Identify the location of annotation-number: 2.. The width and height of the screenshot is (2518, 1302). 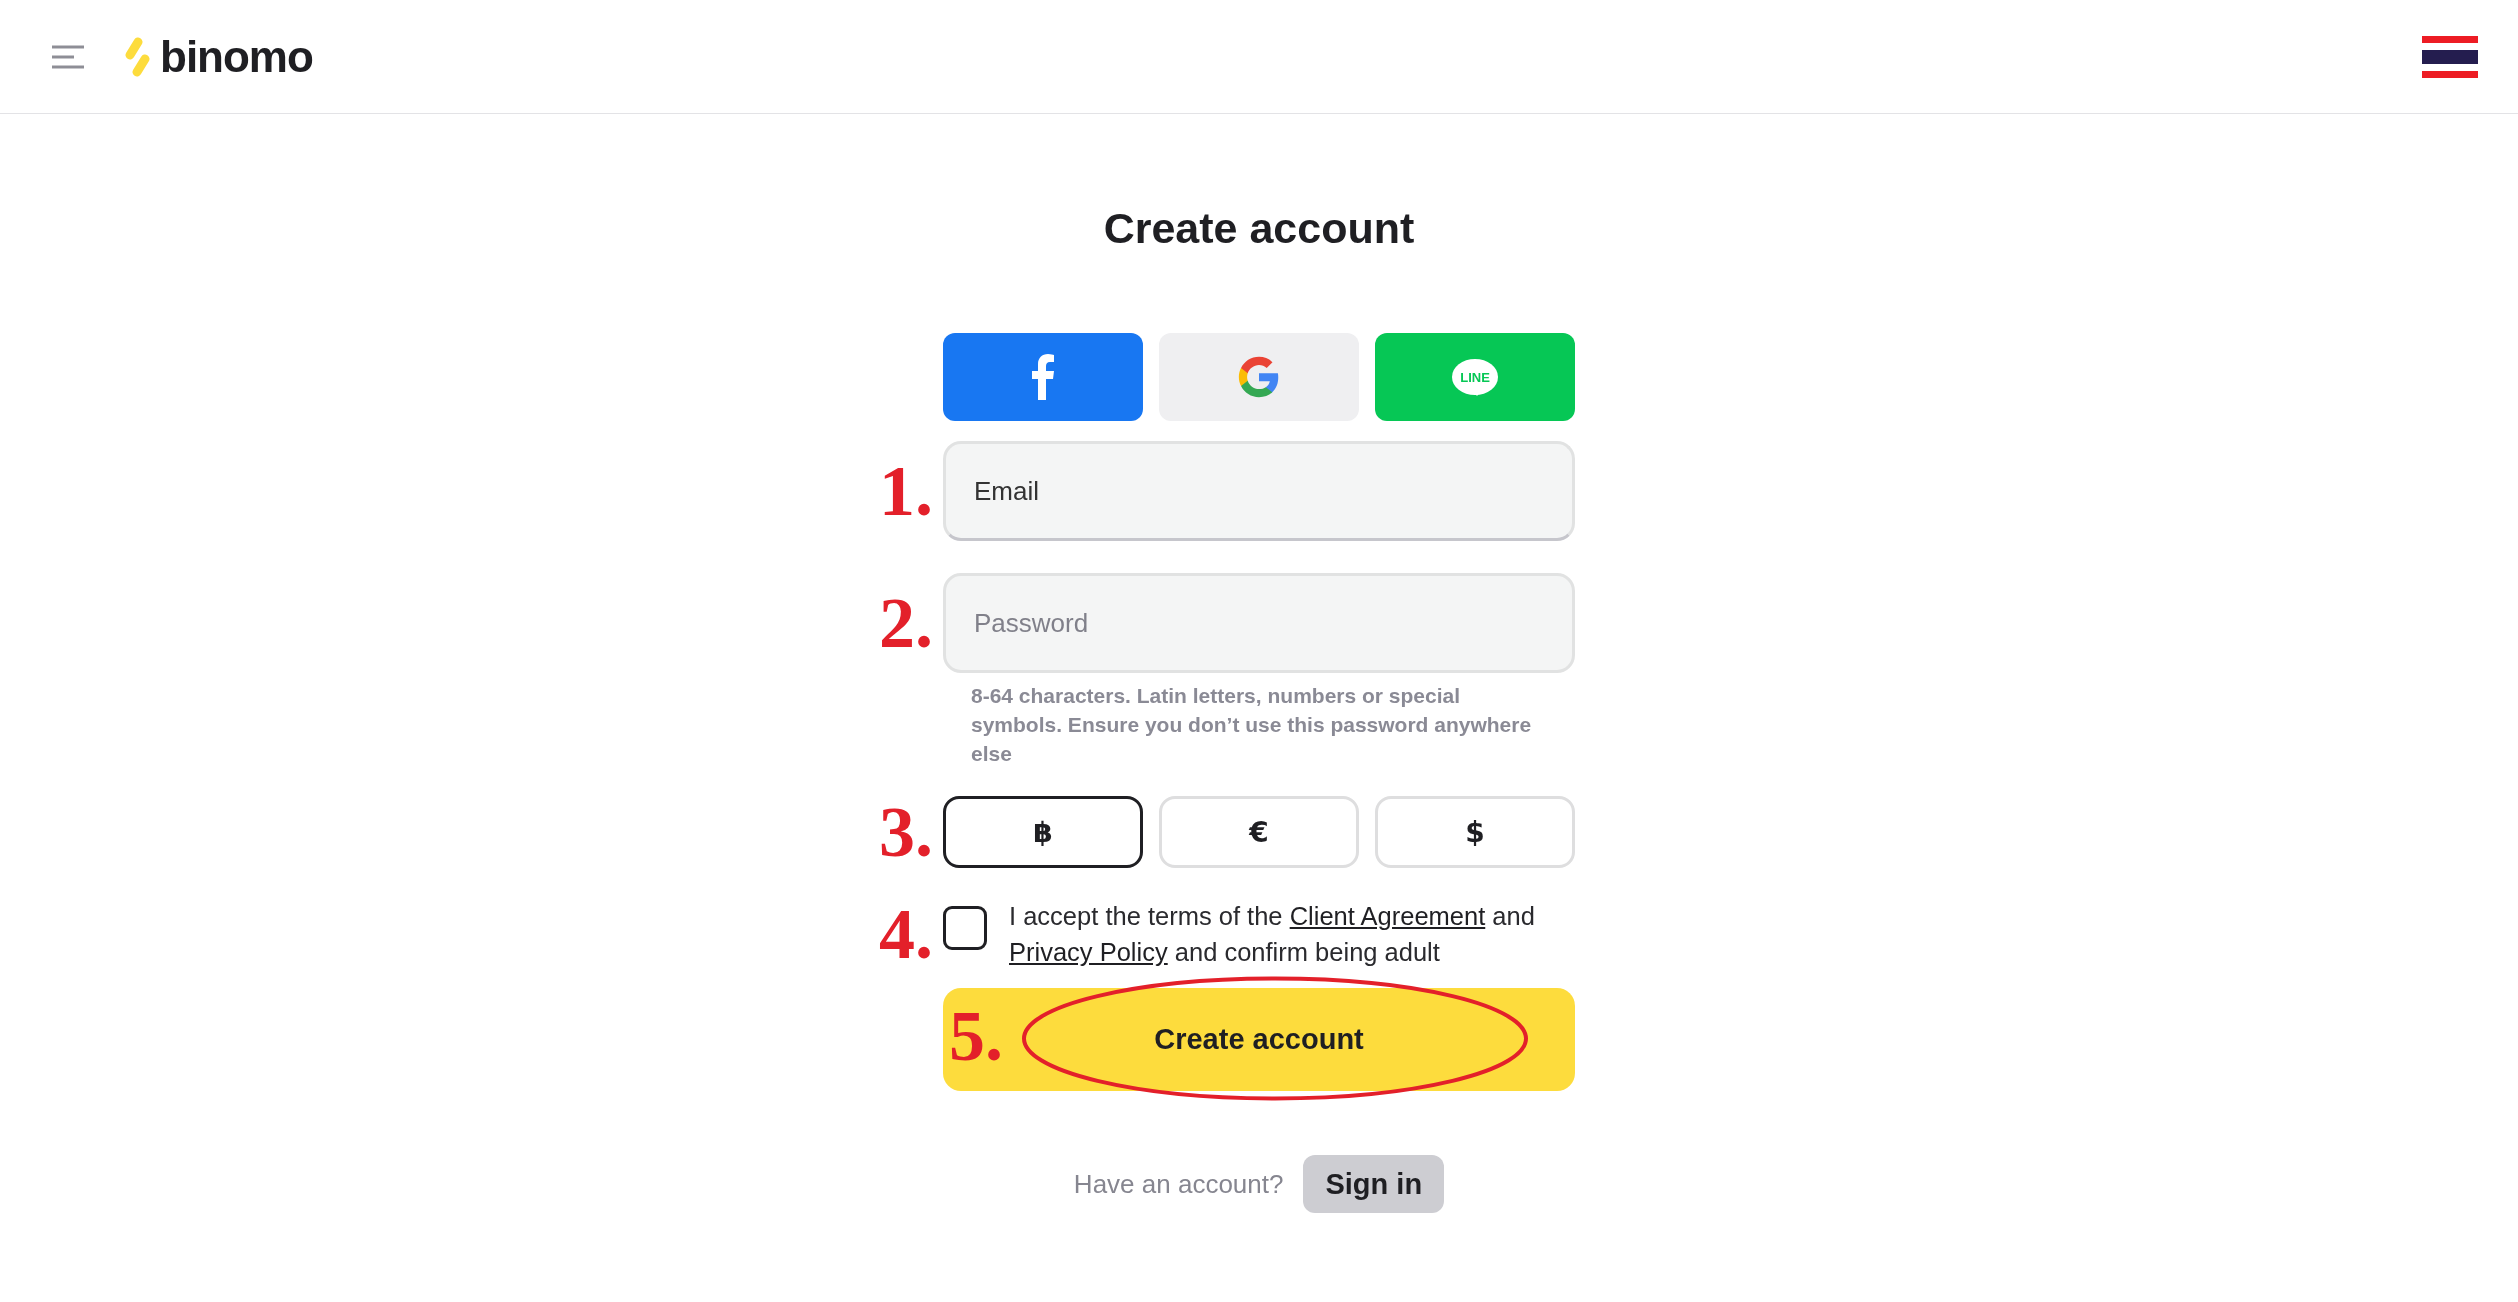
(906, 623).